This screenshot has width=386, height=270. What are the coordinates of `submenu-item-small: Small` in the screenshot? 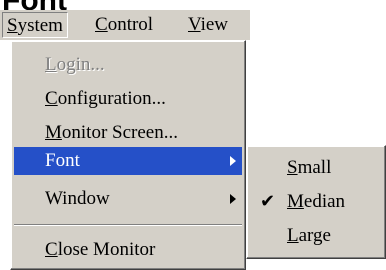 It's located at (316, 168).